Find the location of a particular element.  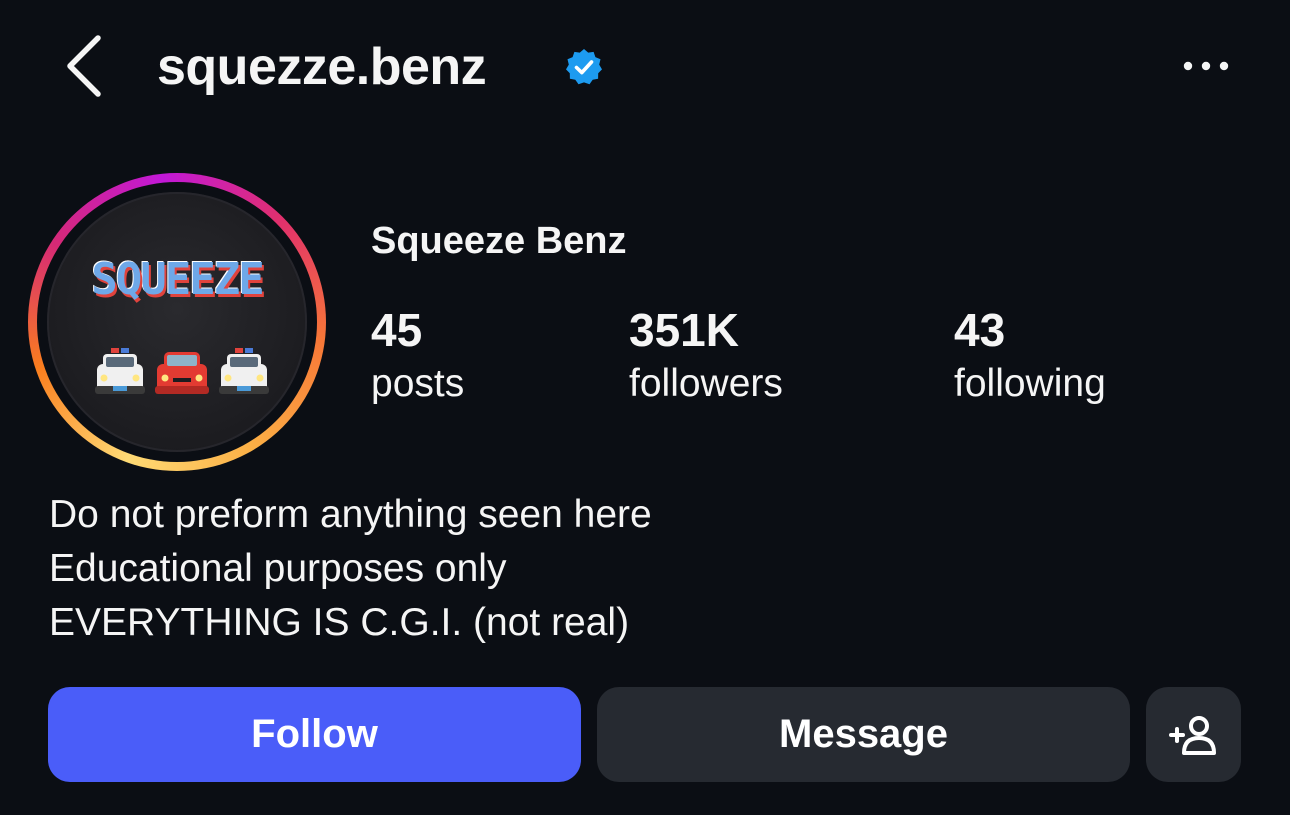

bio-line: Do not preform anything seen here is located at coordinates (350, 514).